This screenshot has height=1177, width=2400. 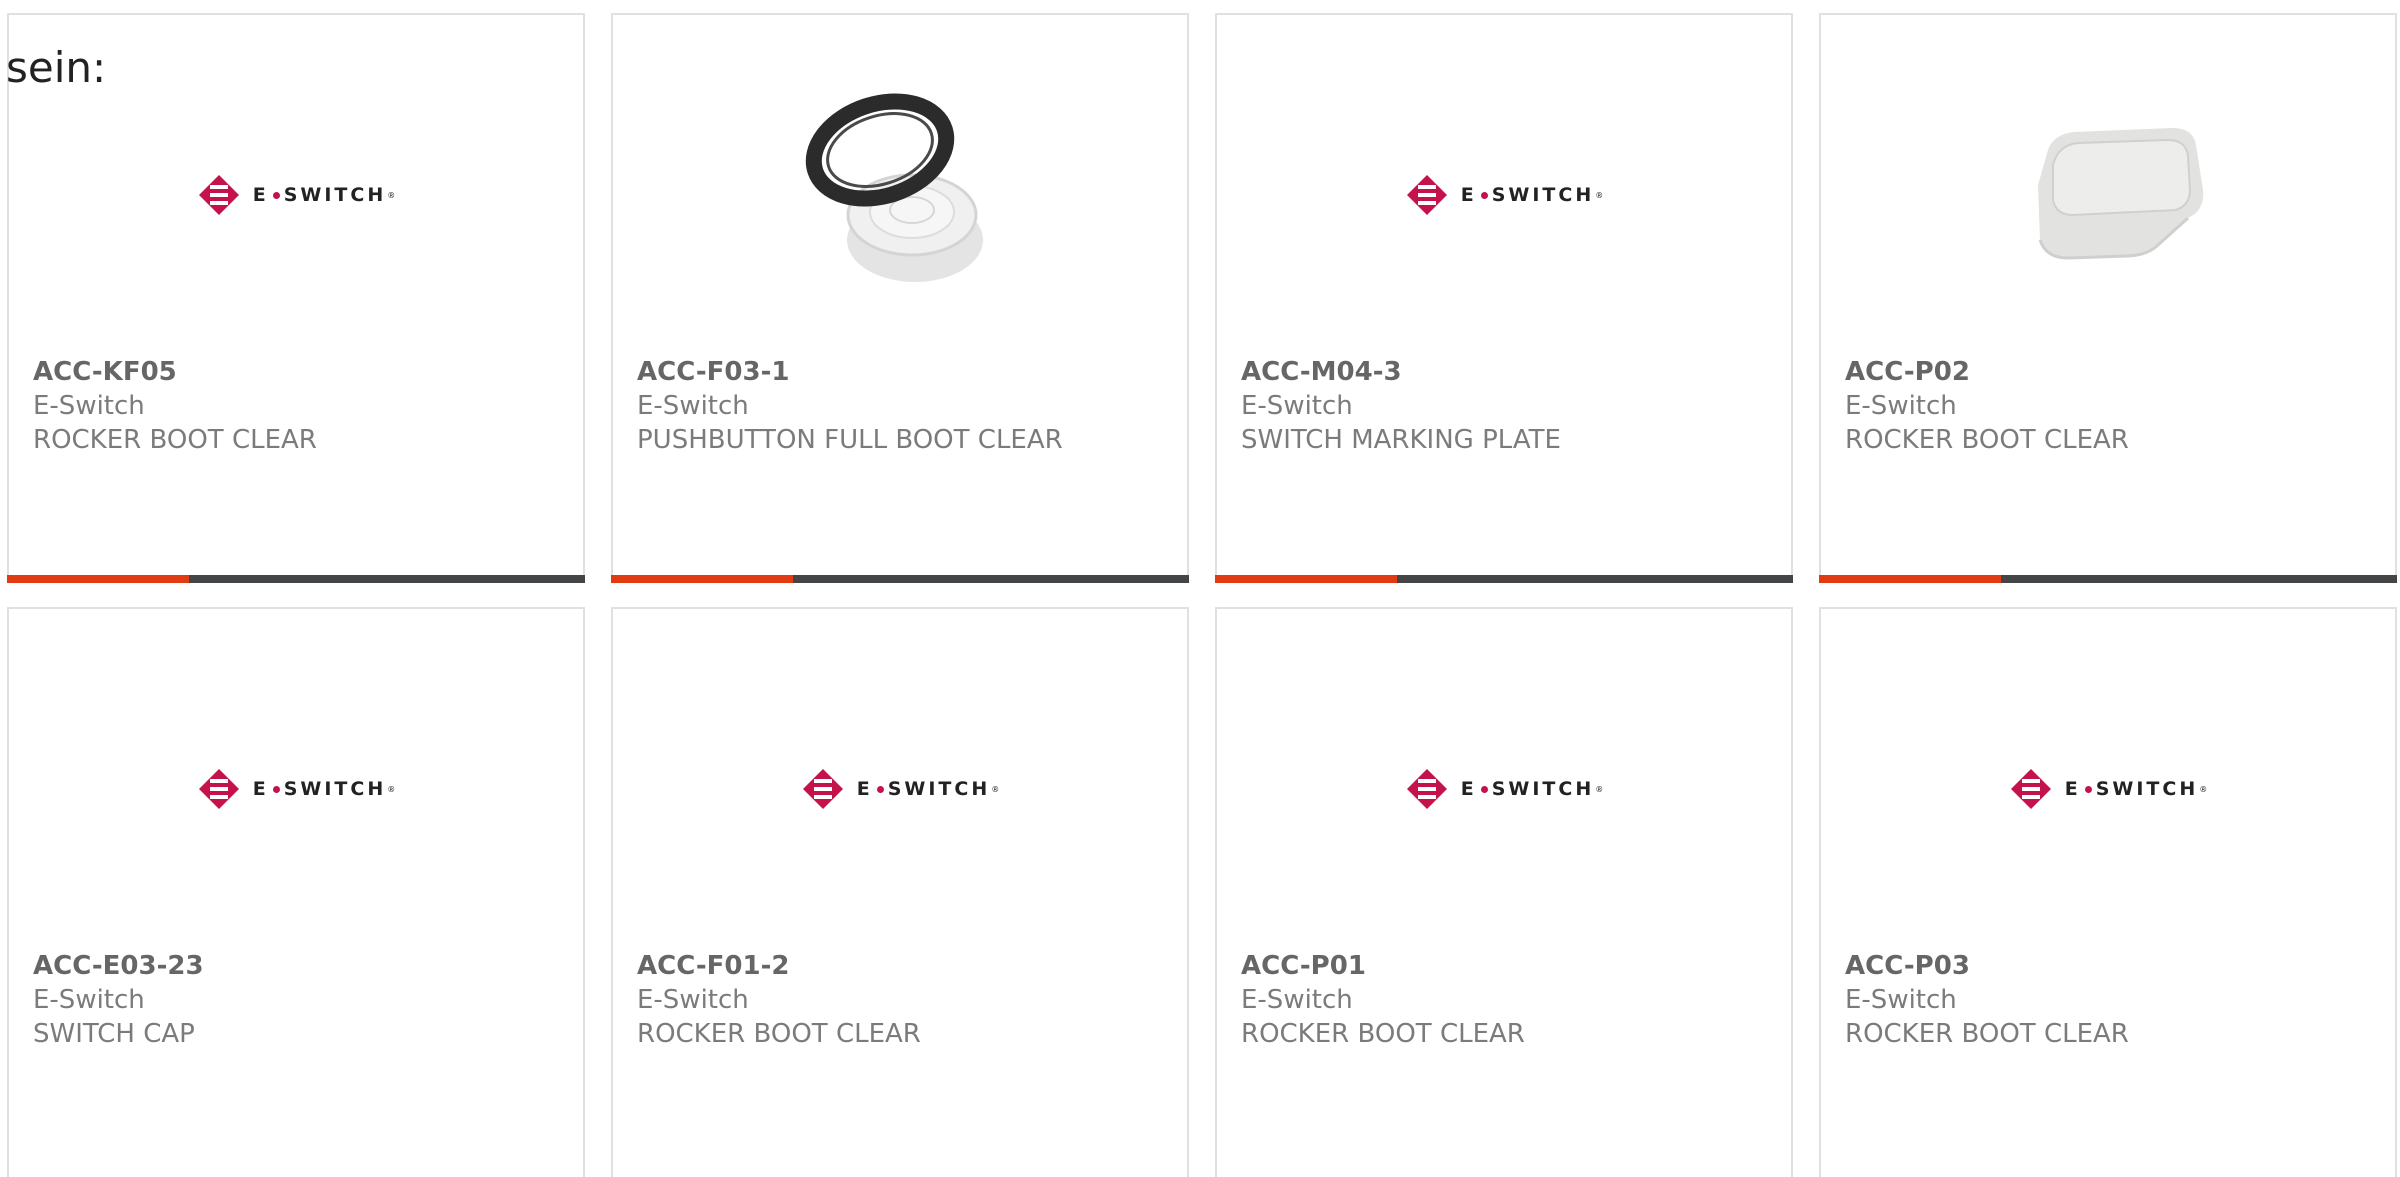 I want to click on description-label: PUSHBUTTON FULL BOOT CLEAR, so click(x=850, y=440).